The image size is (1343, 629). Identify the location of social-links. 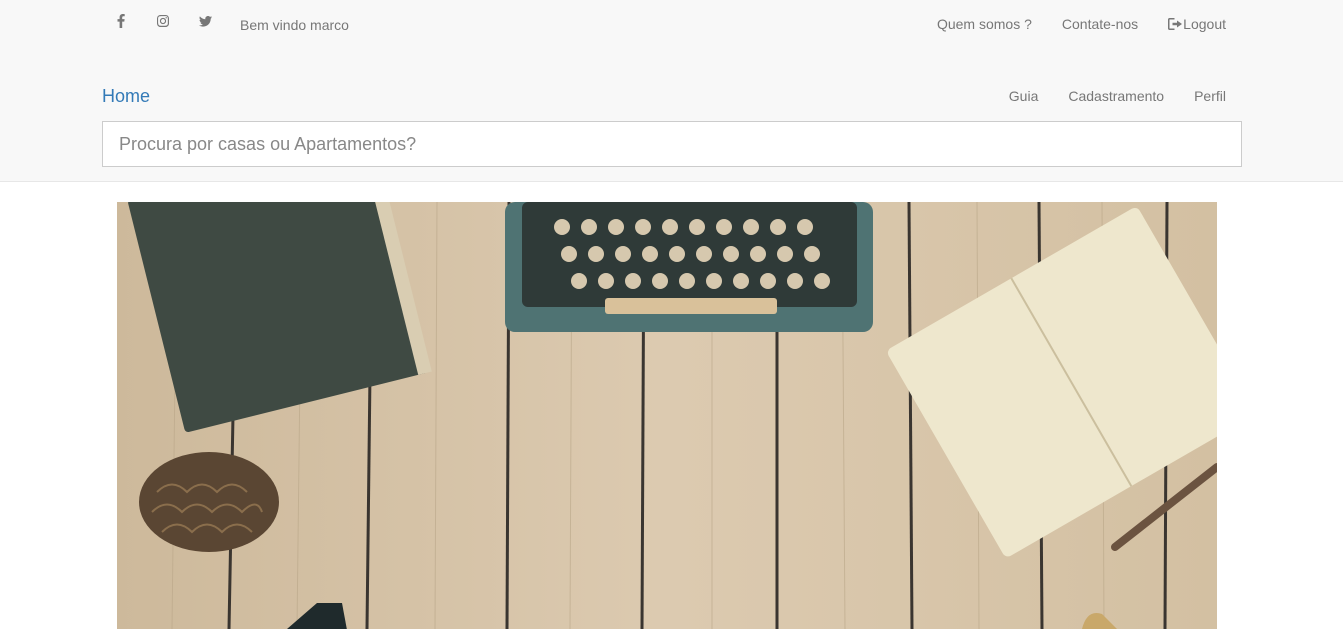
(176, 21).